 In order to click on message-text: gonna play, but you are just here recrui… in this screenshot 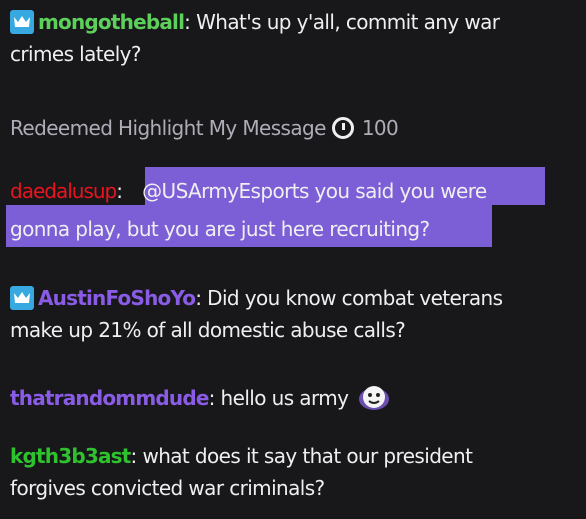, I will do `click(220, 229)`.